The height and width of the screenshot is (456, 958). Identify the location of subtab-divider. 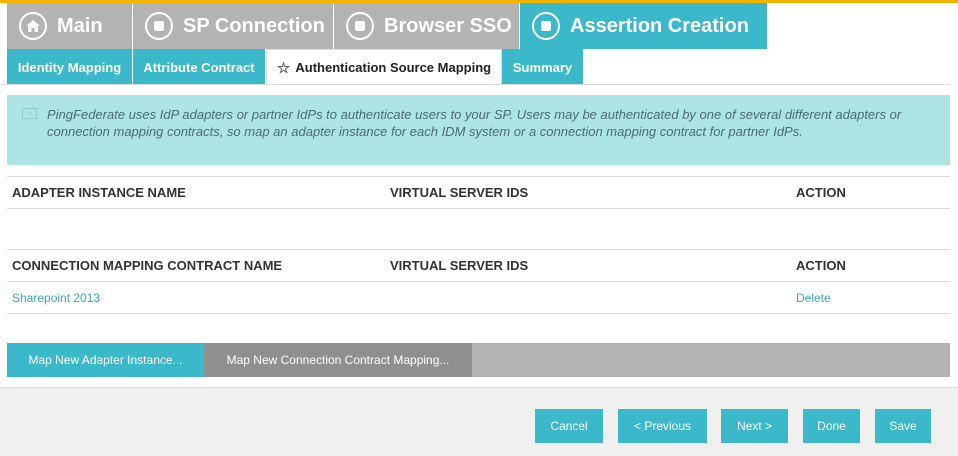
(475, 84).